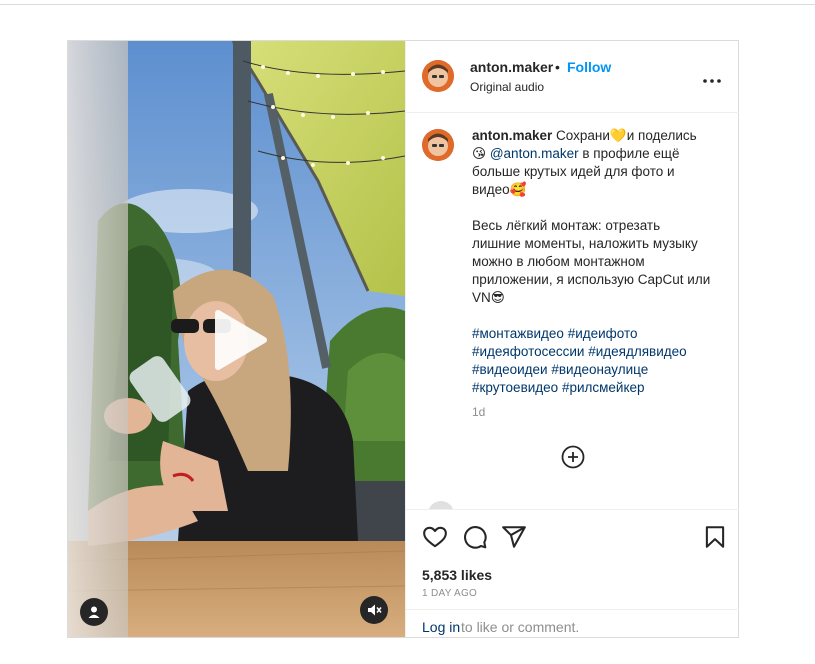 Image resolution: width=815 pixels, height=664 pixels. Describe the element at coordinates (515, 387) in the screenshot. I see `hashtag-link: #крутоевидео` at that location.